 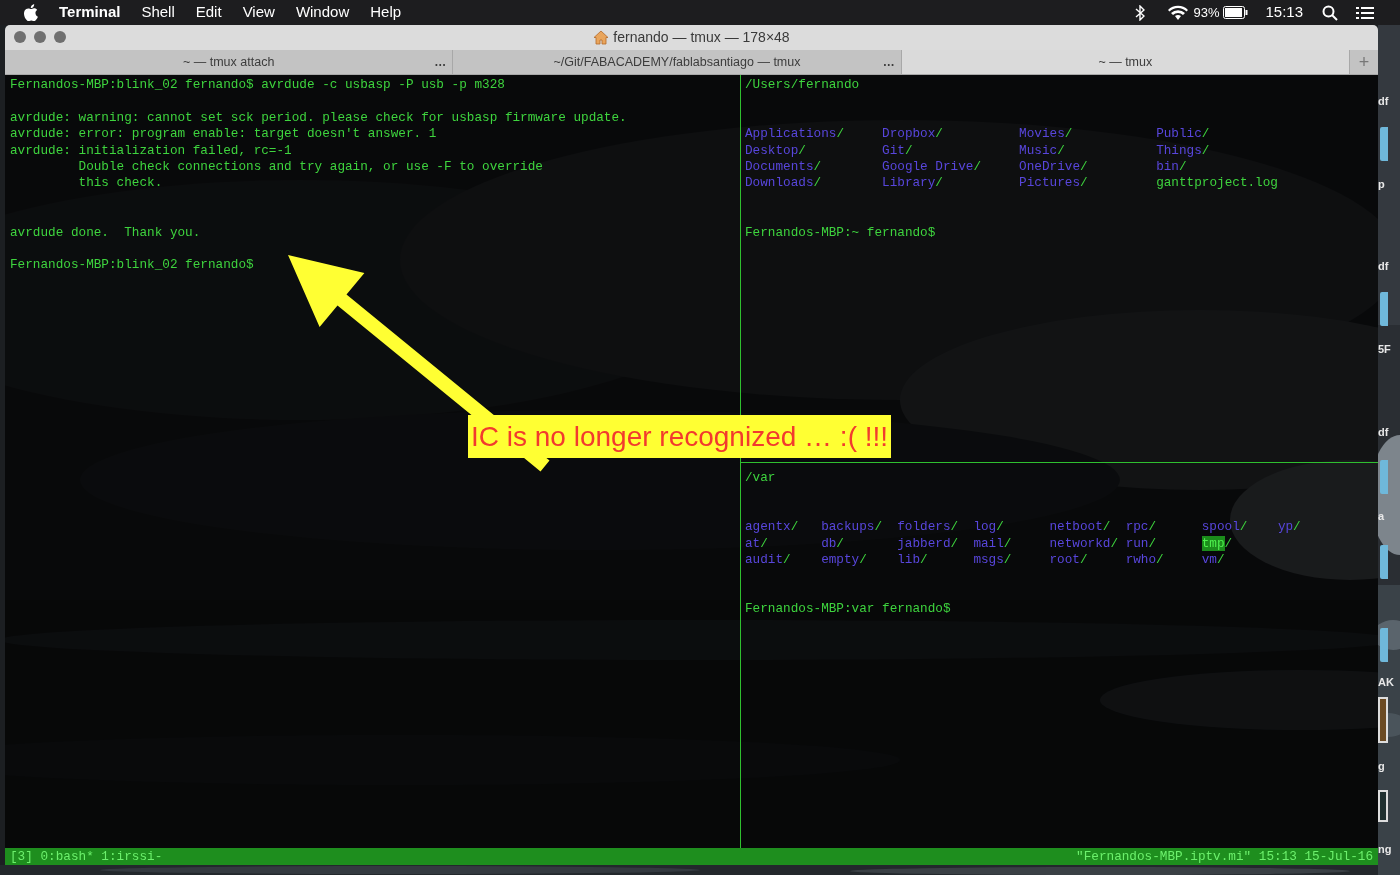 I want to click on directory-entry: Movies/, so click(x=1046, y=134).